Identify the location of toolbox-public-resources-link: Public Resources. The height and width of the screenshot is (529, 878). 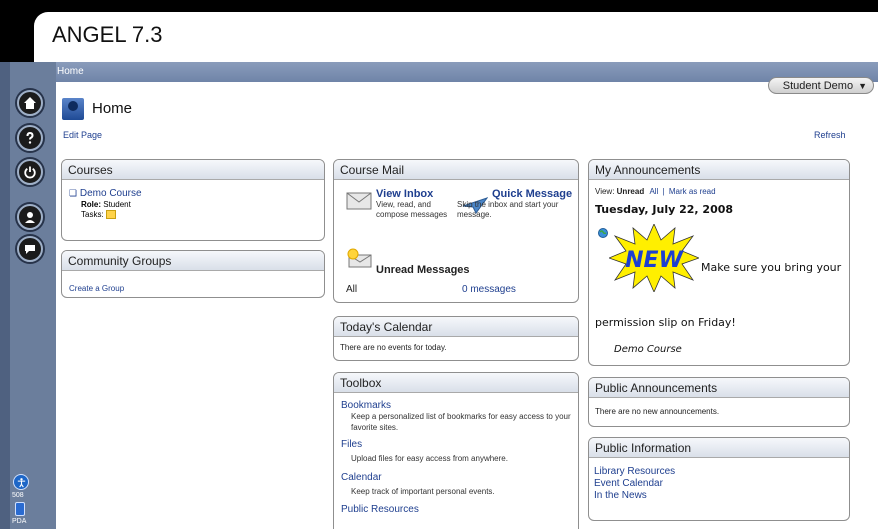
(456, 509).